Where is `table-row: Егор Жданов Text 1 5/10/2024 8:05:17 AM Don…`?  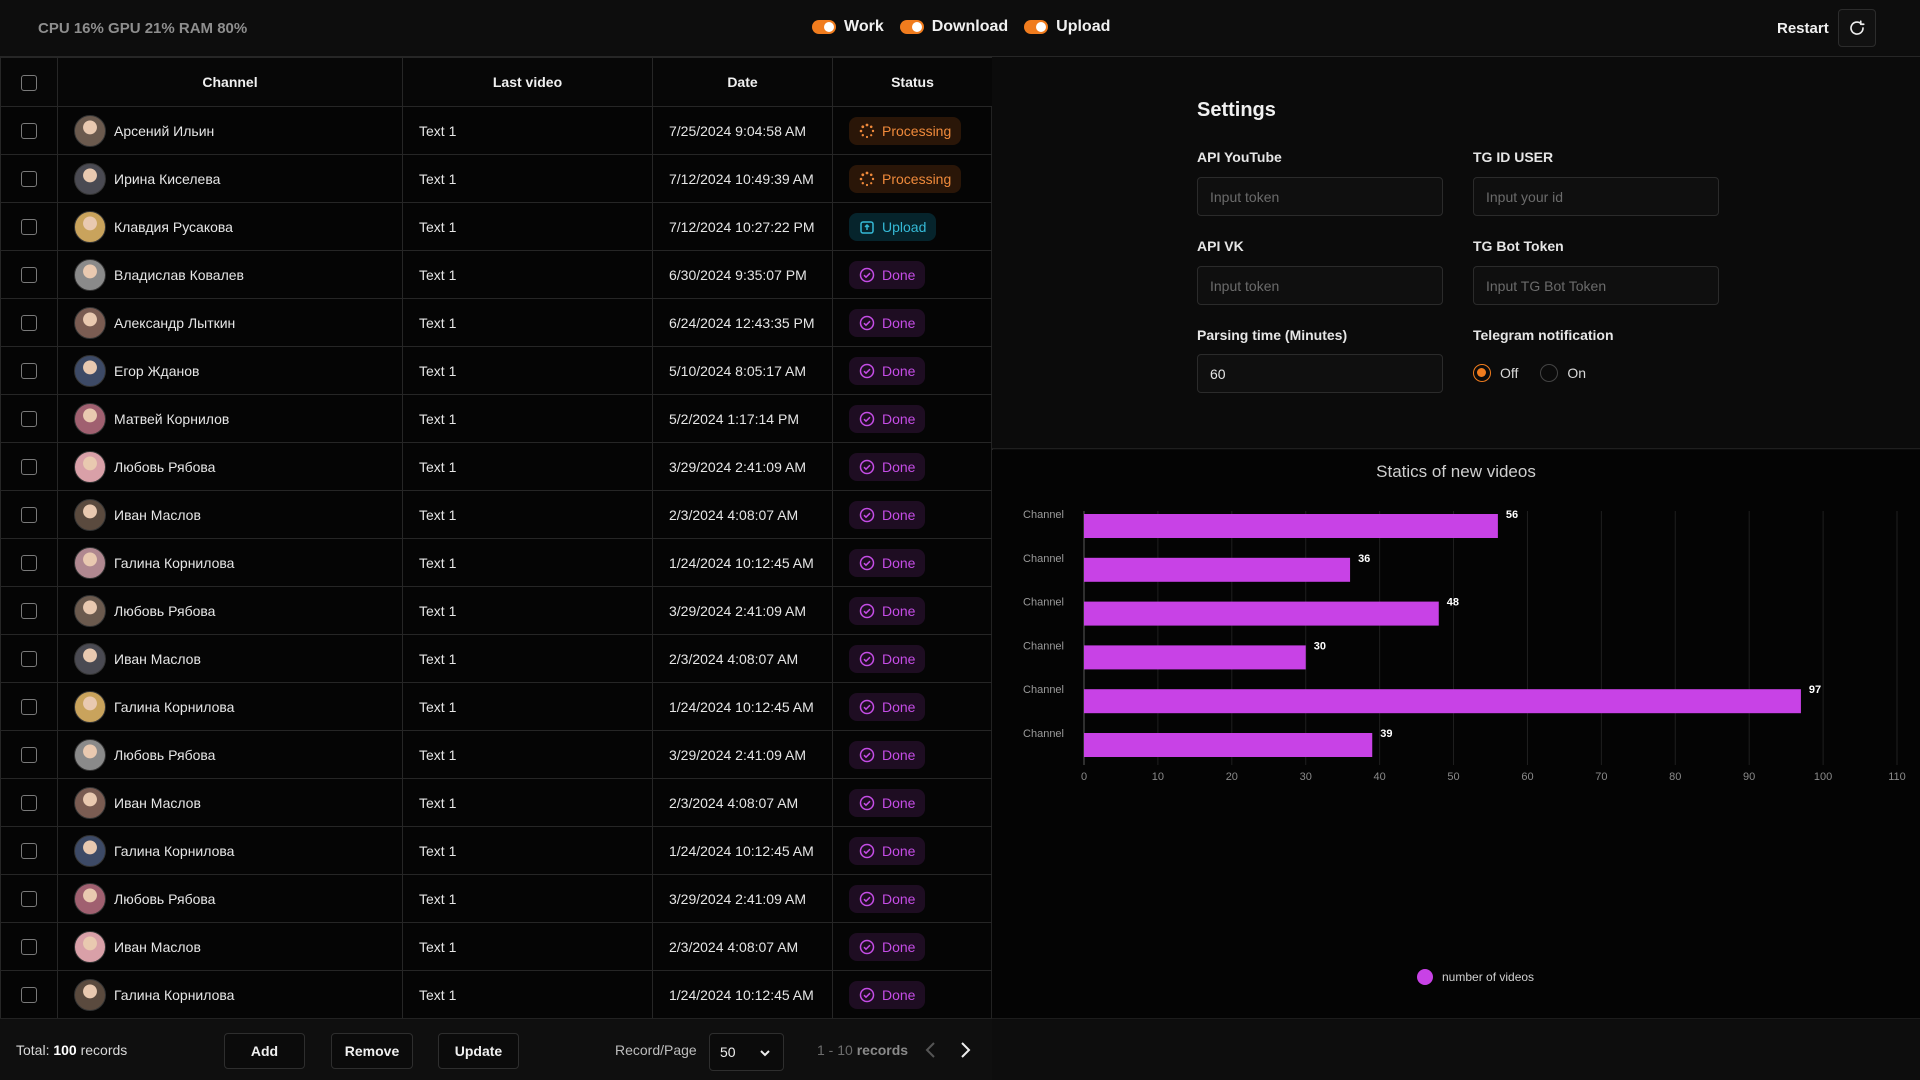 table-row: Егор Жданов Text 1 5/10/2024 8:05:17 AM Don… is located at coordinates (496, 370).